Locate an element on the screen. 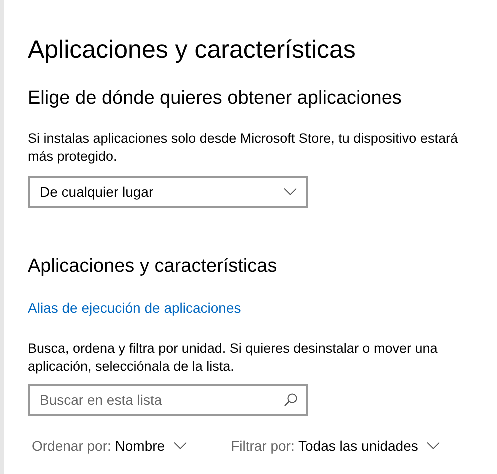 The image size is (497, 474). page-title: Aplicaciones y características is located at coordinates (192, 50).